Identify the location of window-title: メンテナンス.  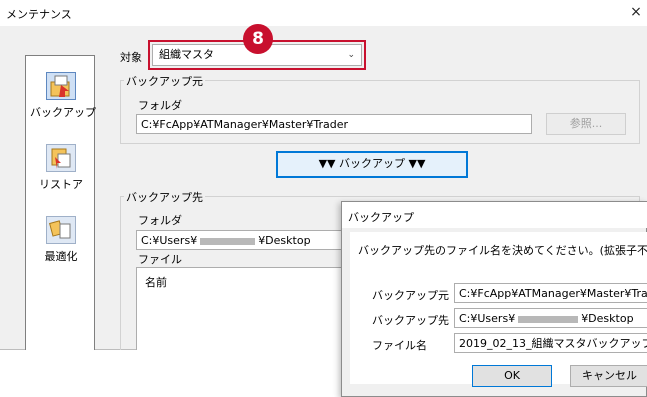
(39, 14).